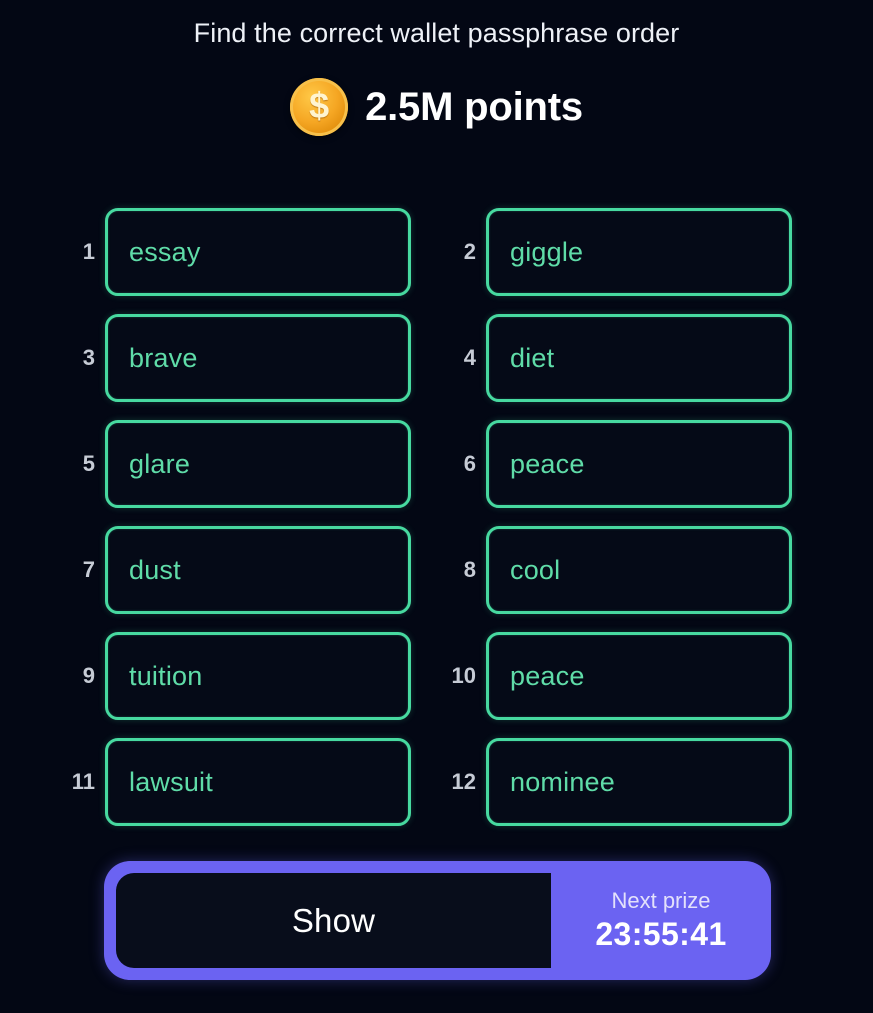  What do you see at coordinates (474, 106) in the screenshot?
I see `points-amount: 2.5M points` at bounding box center [474, 106].